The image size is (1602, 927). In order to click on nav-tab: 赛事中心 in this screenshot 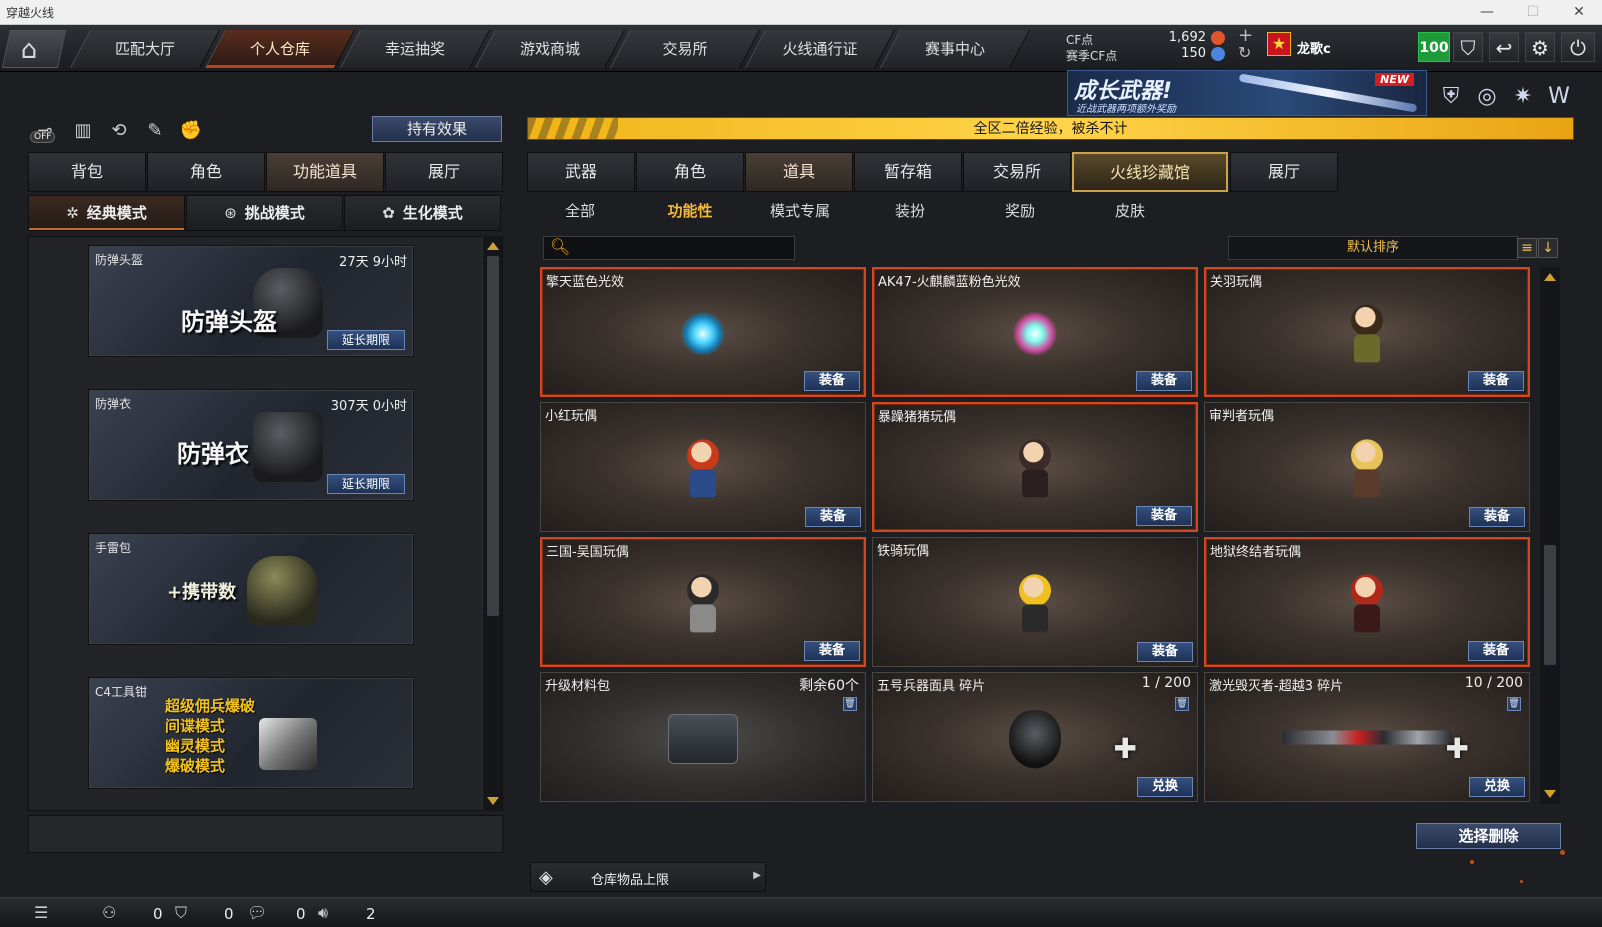, I will do `click(955, 49)`.